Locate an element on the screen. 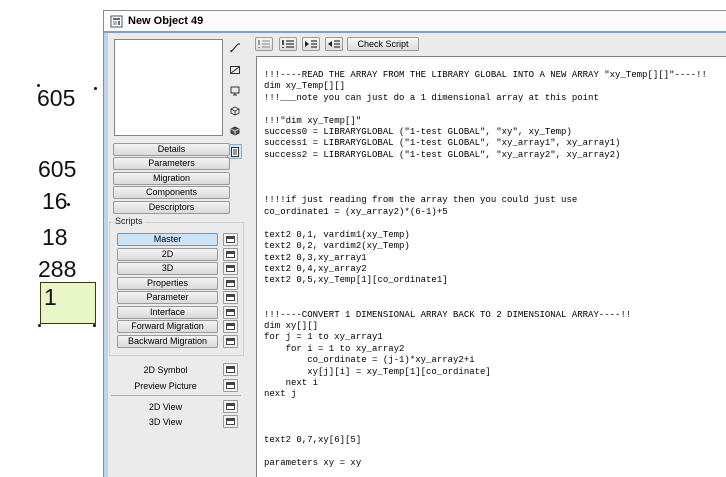 The height and width of the screenshot is (477, 726). comment-lines-button is located at coordinates (264, 44).